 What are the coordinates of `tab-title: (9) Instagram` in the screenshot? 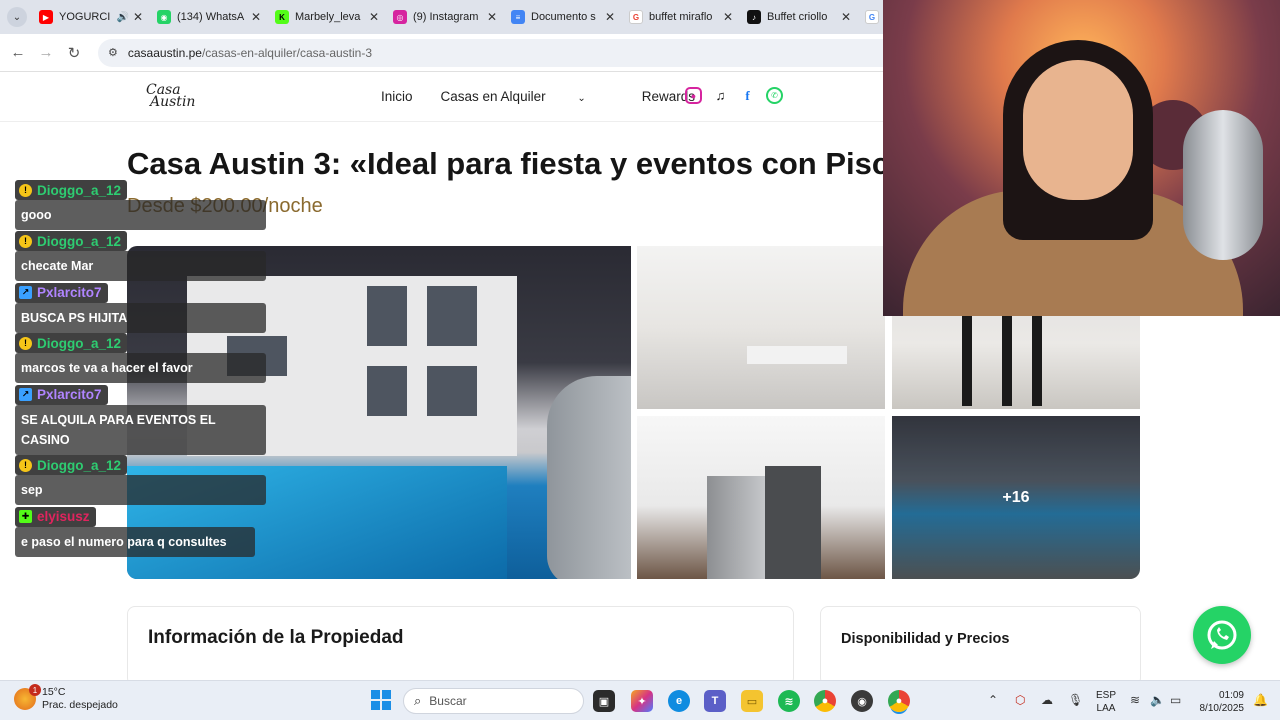 It's located at (446, 17).